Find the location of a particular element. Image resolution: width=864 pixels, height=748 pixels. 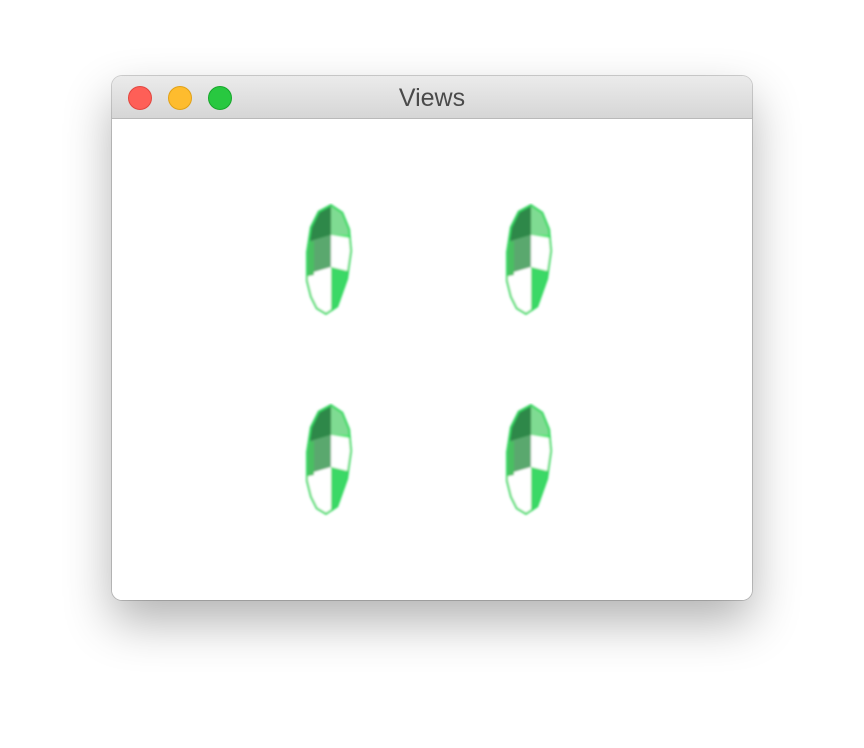

view-bottom-left is located at coordinates (331, 461).